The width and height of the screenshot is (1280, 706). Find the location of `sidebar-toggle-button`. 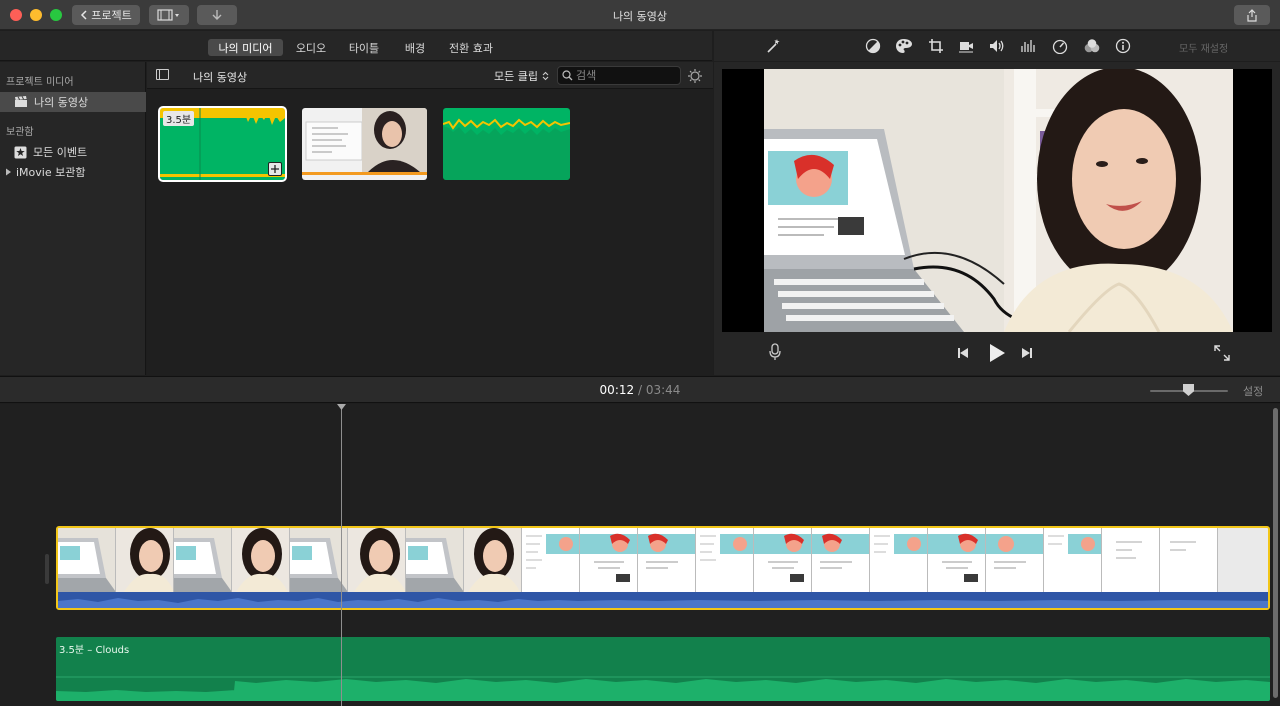

sidebar-toggle-button is located at coordinates (162, 74).